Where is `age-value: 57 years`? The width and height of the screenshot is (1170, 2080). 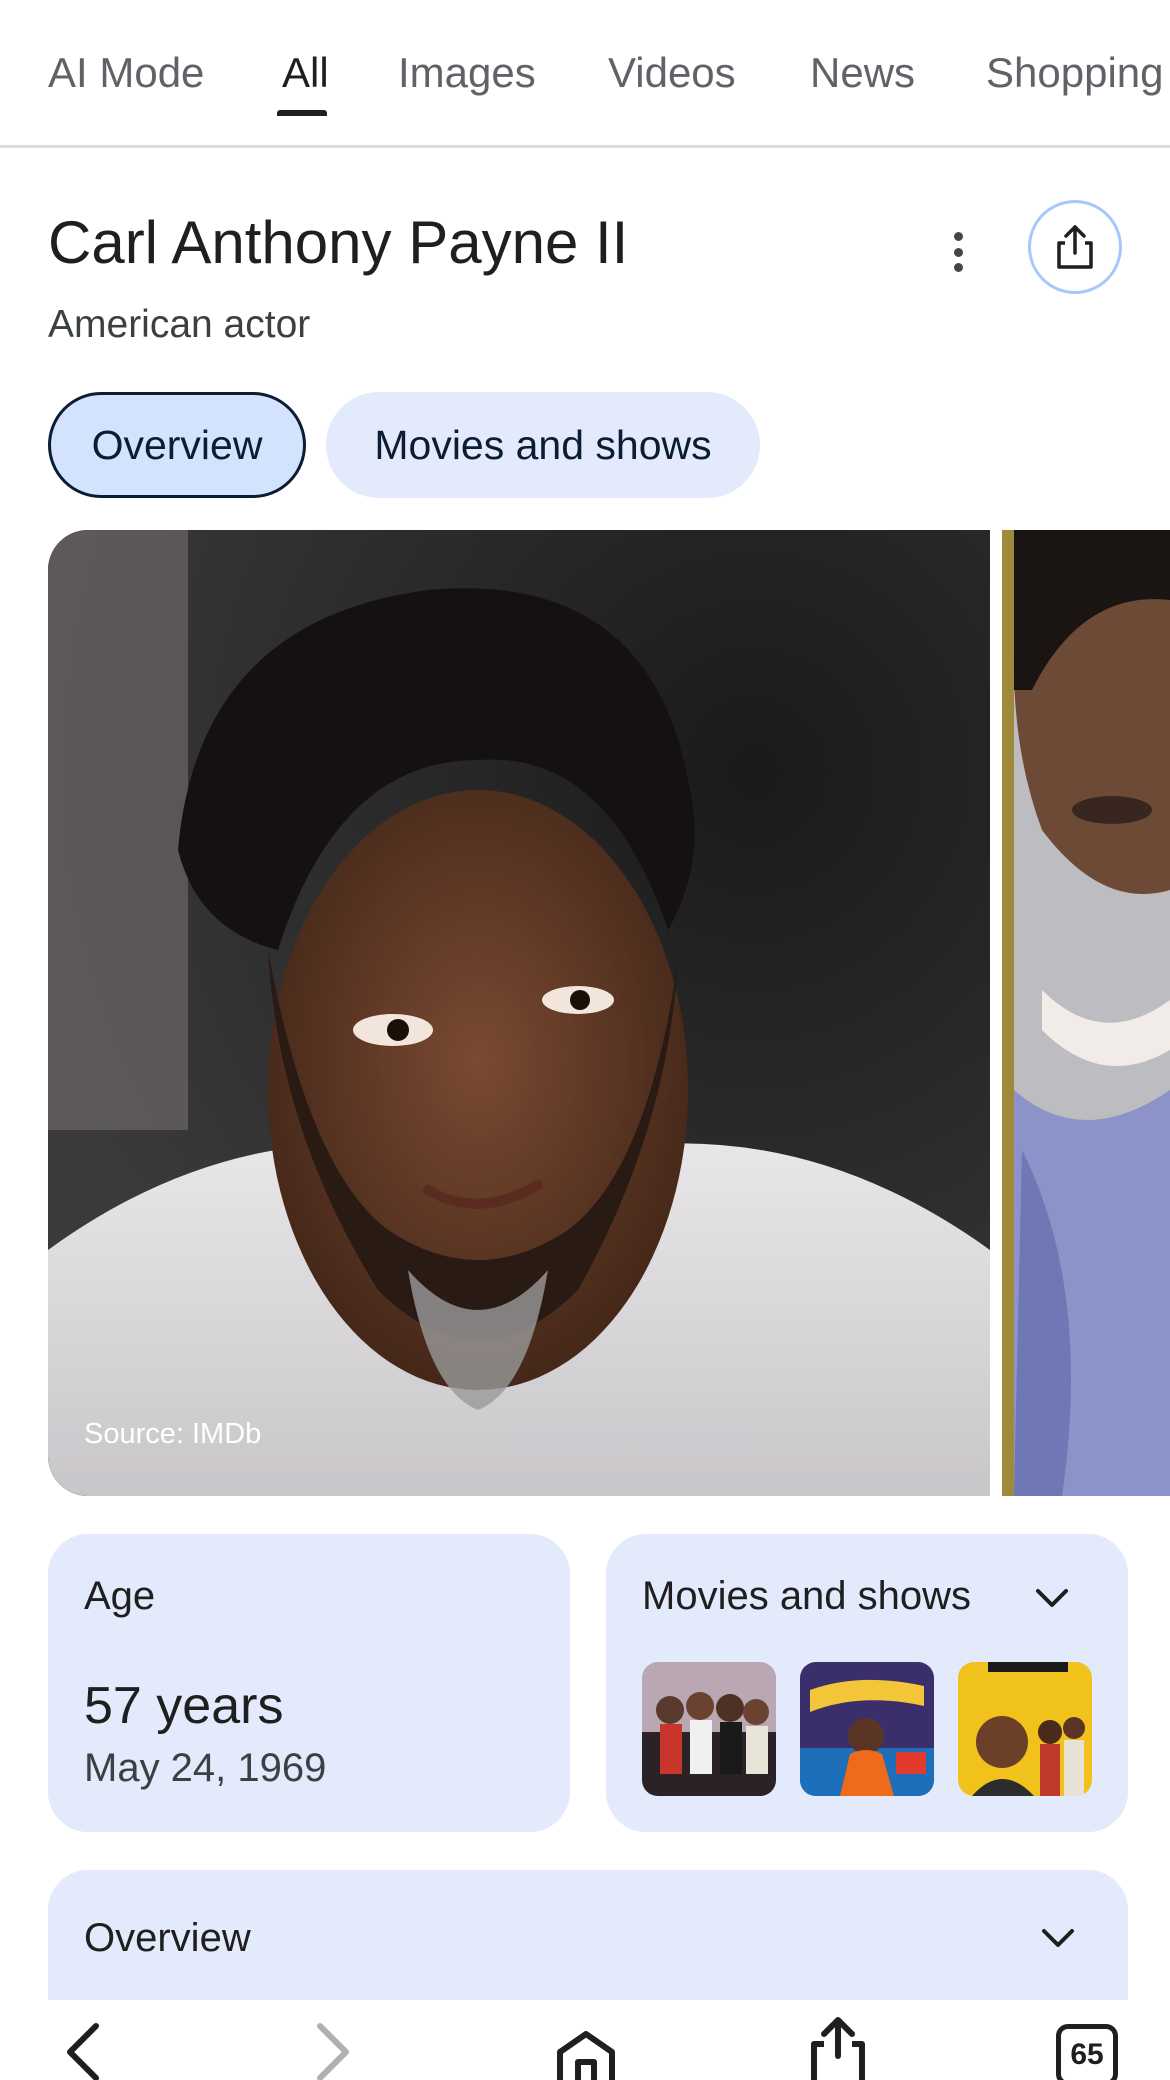
age-value: 57 years is located at coordinates (184, 1706).